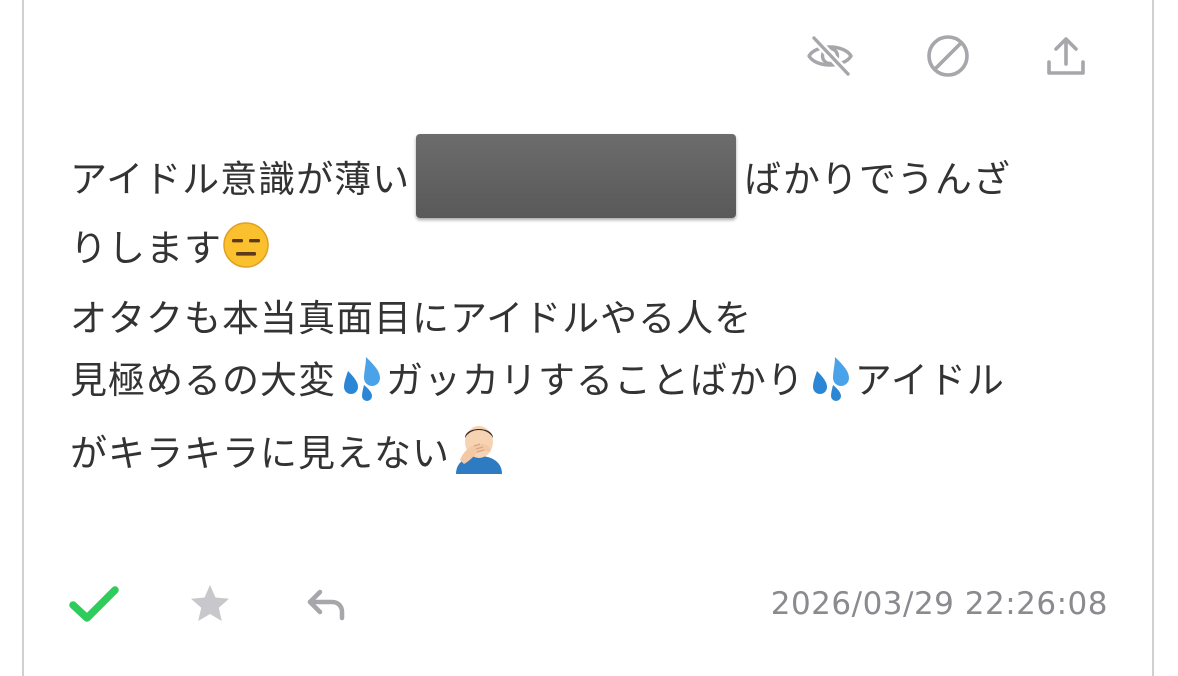 This screenshot has width=1178, height=676. I want to click on redaction-box, so click(576, 176).